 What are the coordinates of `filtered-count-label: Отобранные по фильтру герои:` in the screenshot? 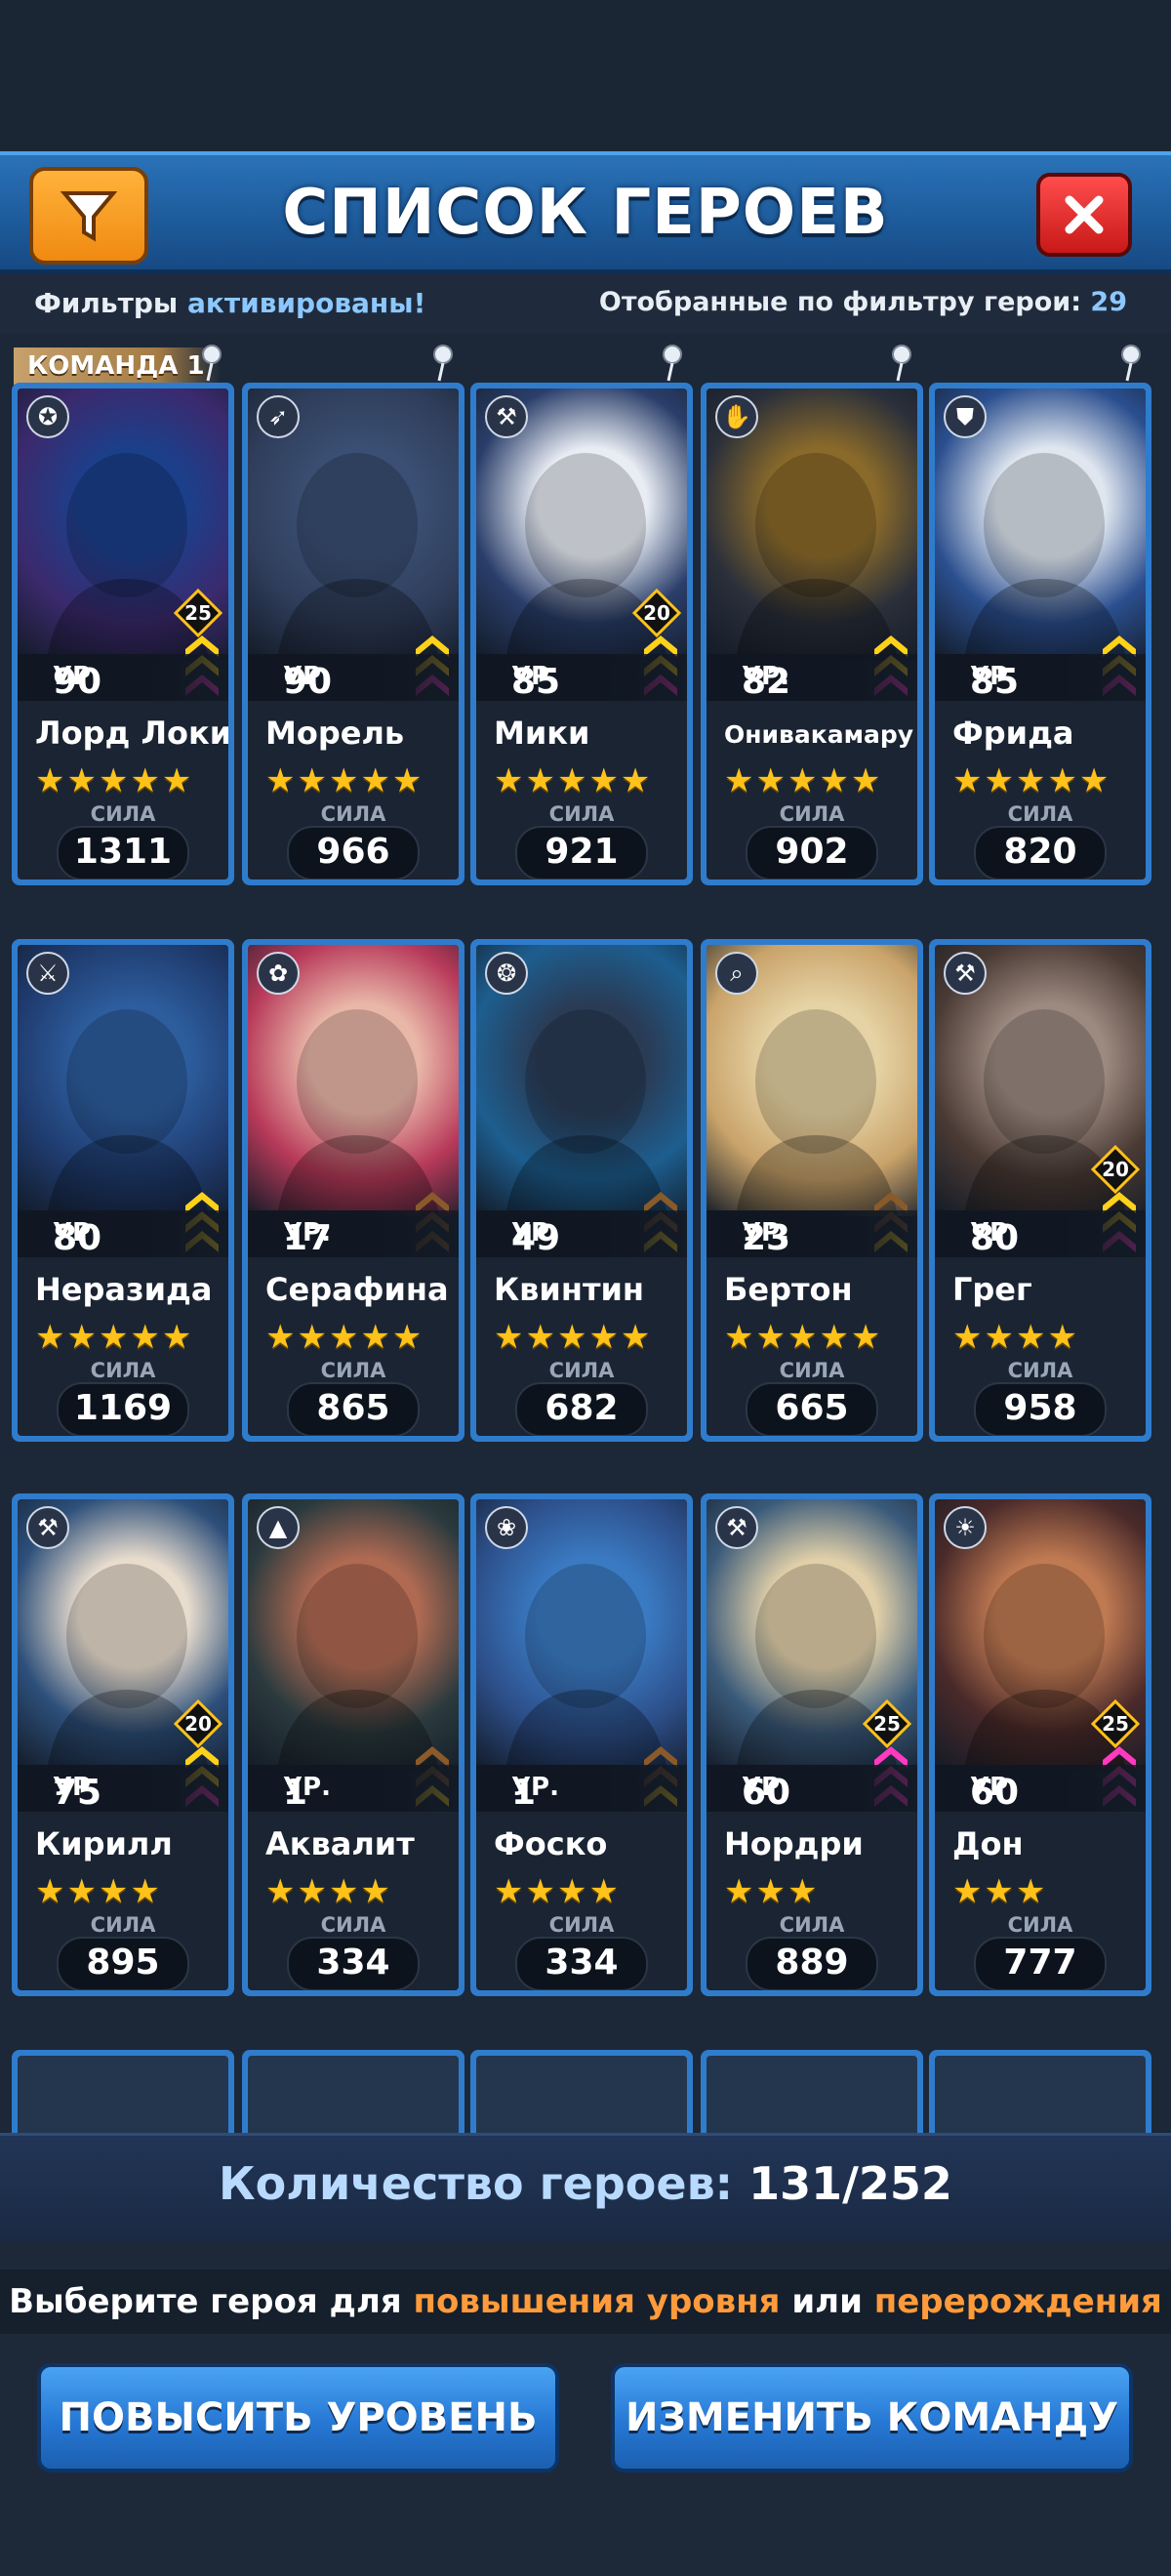 It's located at (840, 302).